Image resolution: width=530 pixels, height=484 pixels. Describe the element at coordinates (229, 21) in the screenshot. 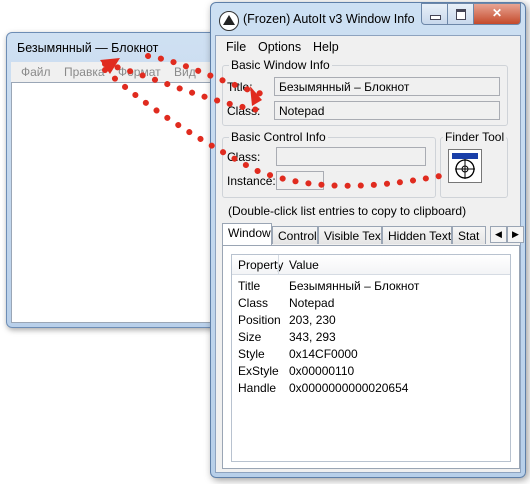

I see `autoit-logo-icon` at that location.